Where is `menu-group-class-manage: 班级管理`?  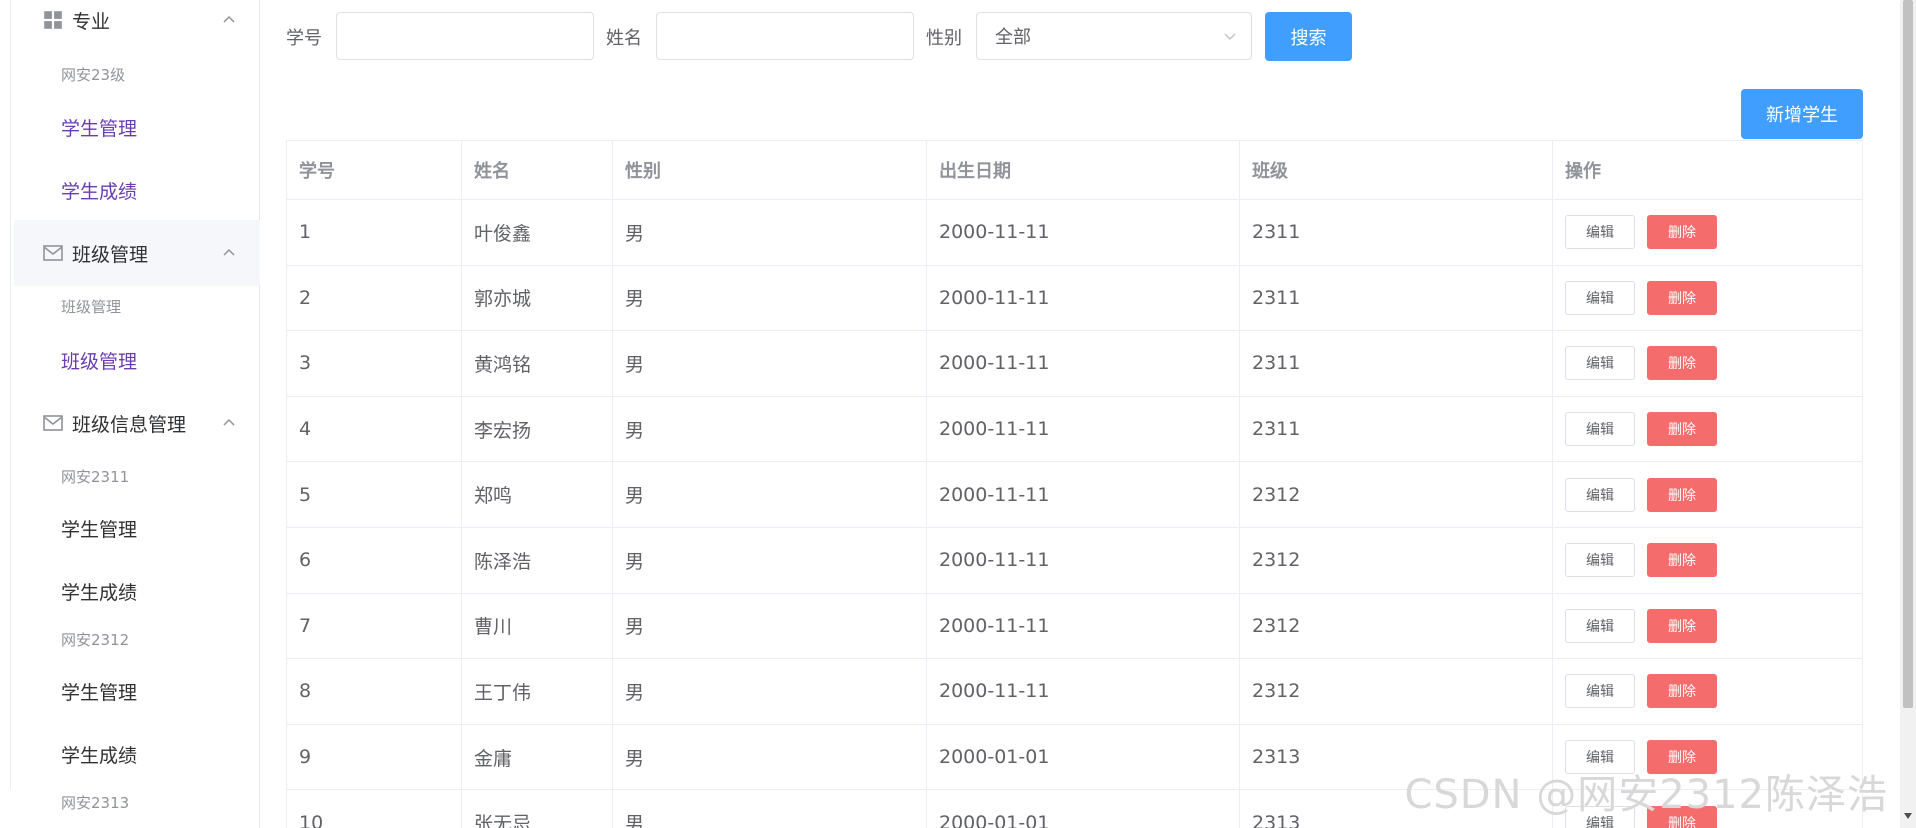
menu-group-class-manage: 班级管理 is located at coordinates (137, 253).